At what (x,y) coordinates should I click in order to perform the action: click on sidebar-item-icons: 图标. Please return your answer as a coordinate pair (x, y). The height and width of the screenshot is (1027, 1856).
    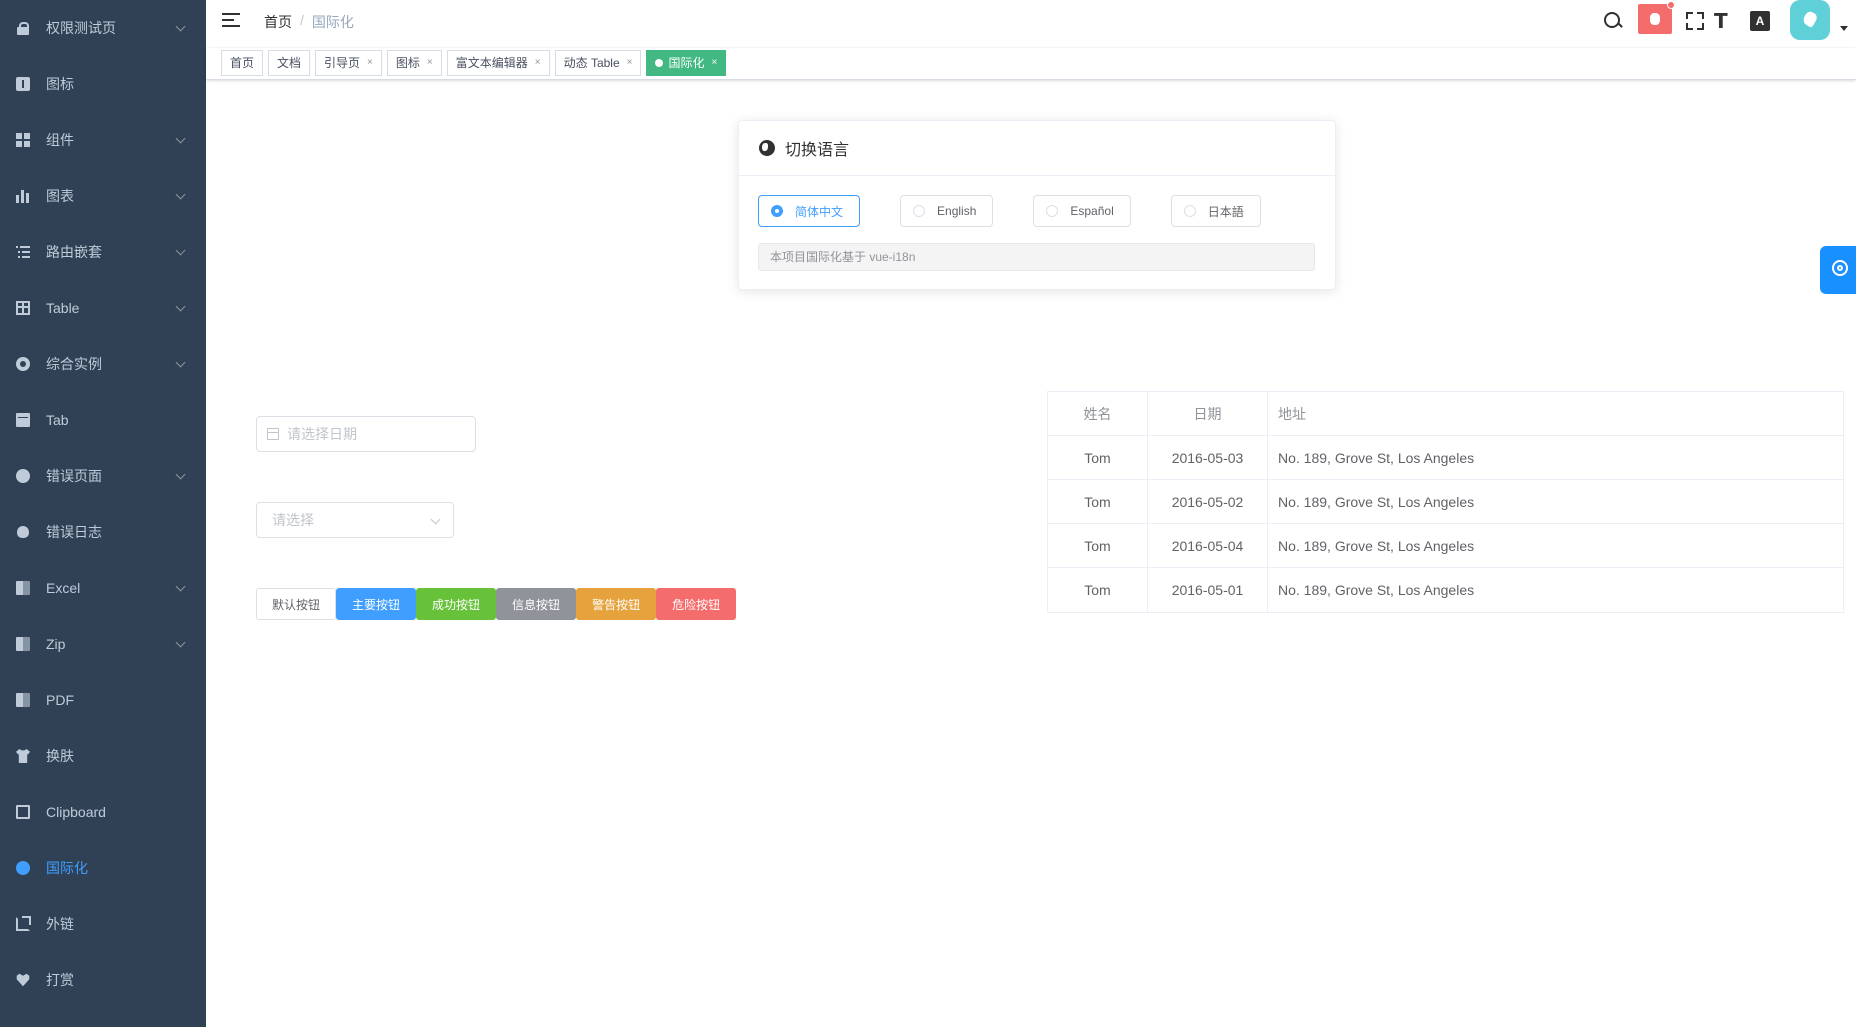
    Looking at the image, I should click on (103, 84).